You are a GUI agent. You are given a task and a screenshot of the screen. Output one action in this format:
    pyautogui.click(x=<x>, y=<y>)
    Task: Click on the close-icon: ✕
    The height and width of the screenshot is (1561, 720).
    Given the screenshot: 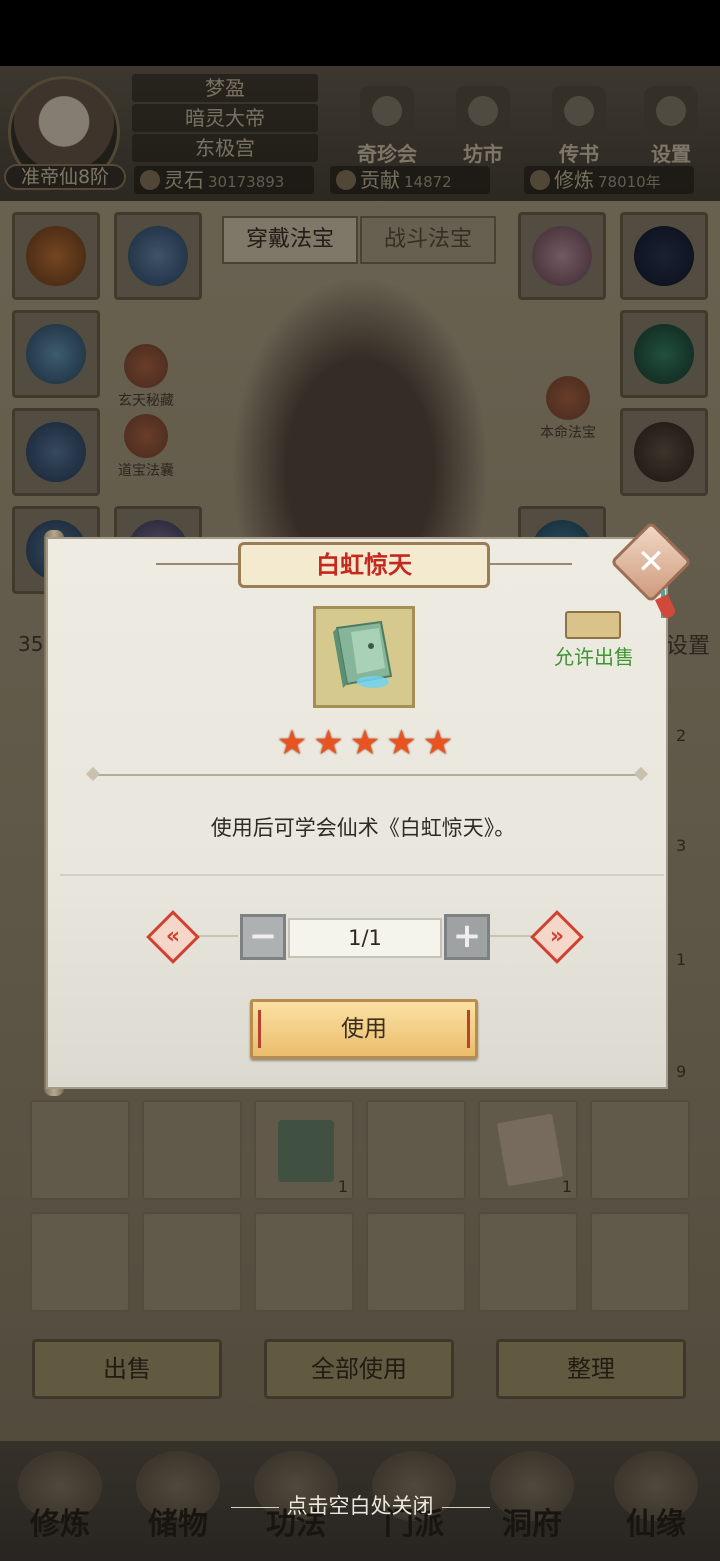 What is the action you would take?
    pyautogui.click(x=651, y=562)
    